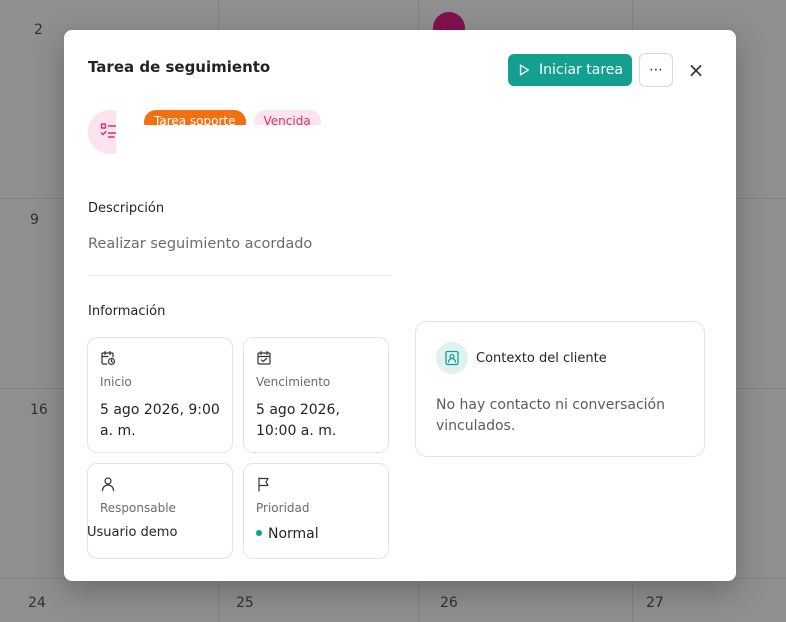 This screenshot has width=786, height=622. What do you see at coordinates (298, 420) in the screenshot?
I see `due-date-value: 5 ago 2026, 10:00 a. m.` at bounding box center [298, 420].